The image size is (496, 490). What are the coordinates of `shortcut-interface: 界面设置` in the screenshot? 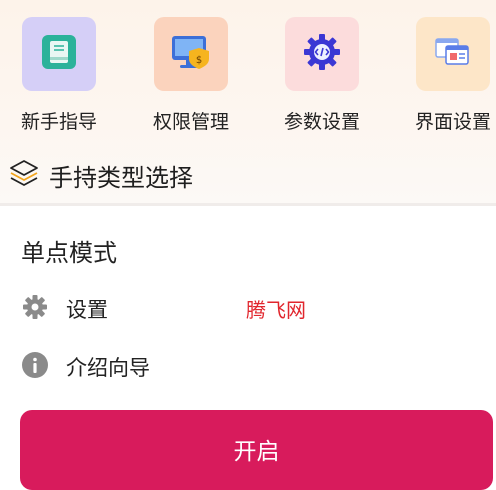 It's located at (447, 70).